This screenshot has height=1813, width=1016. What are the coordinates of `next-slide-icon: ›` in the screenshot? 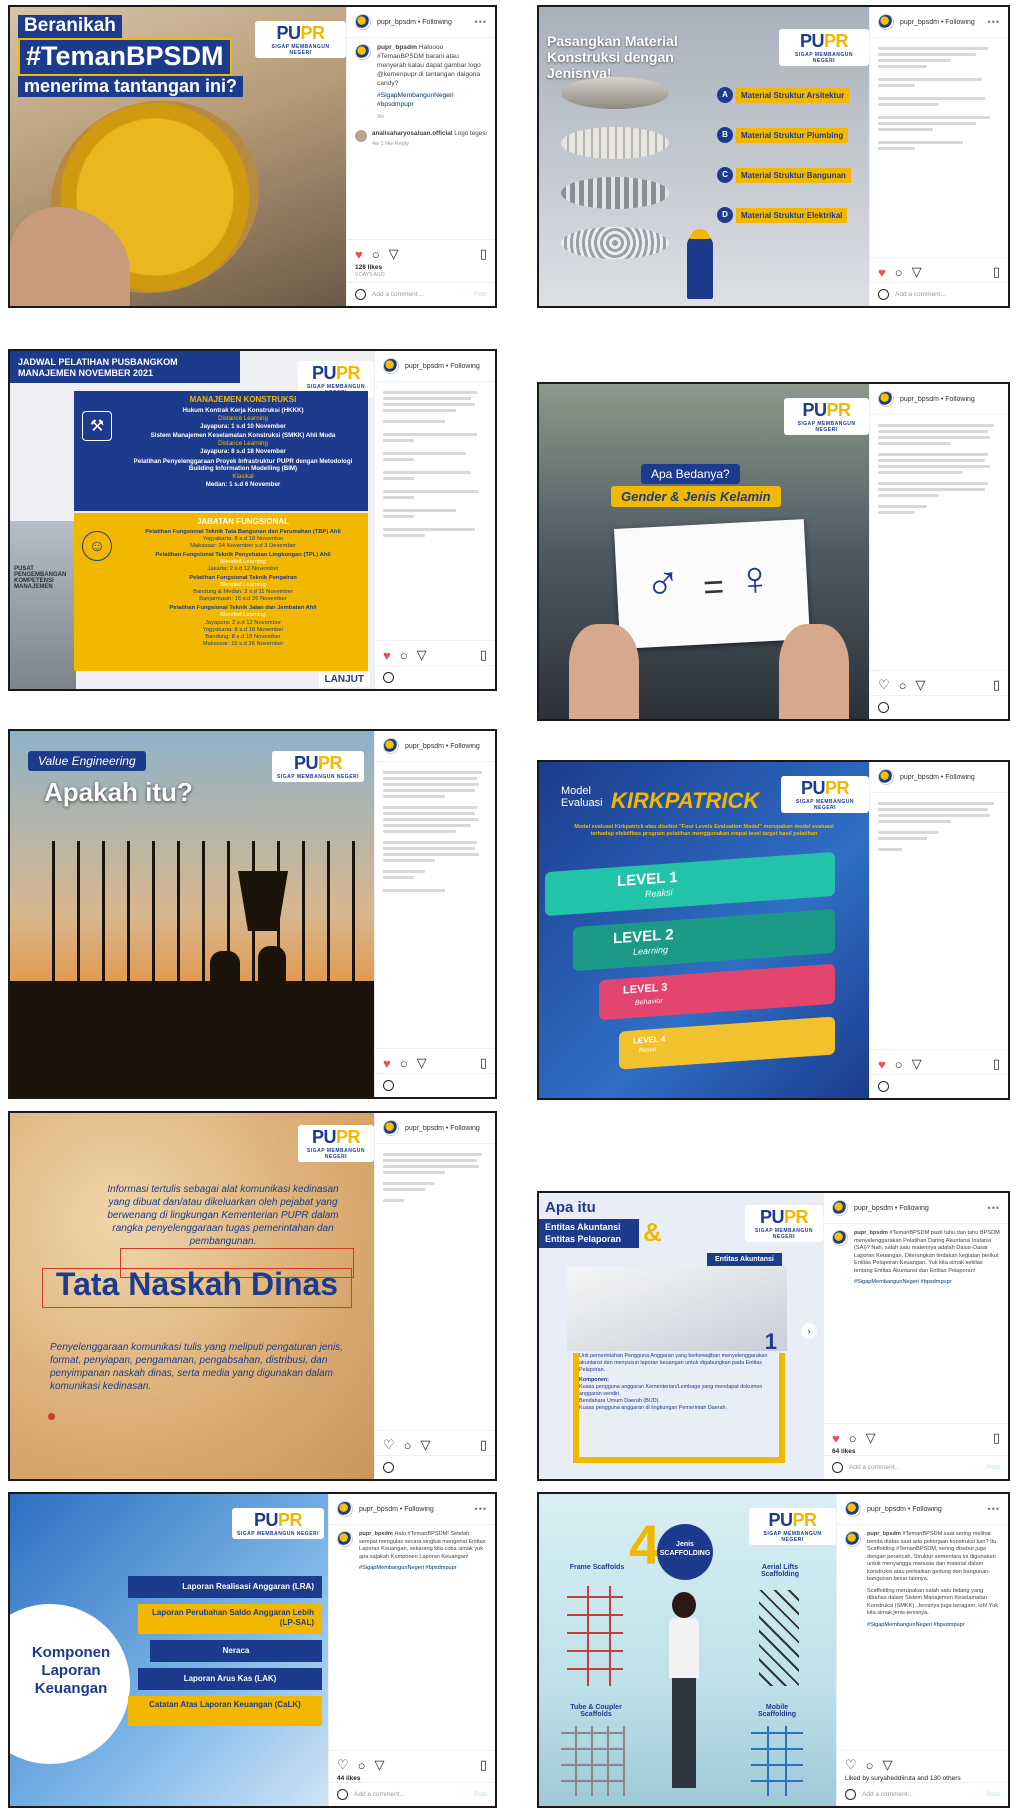 It's located at (809, 1331).